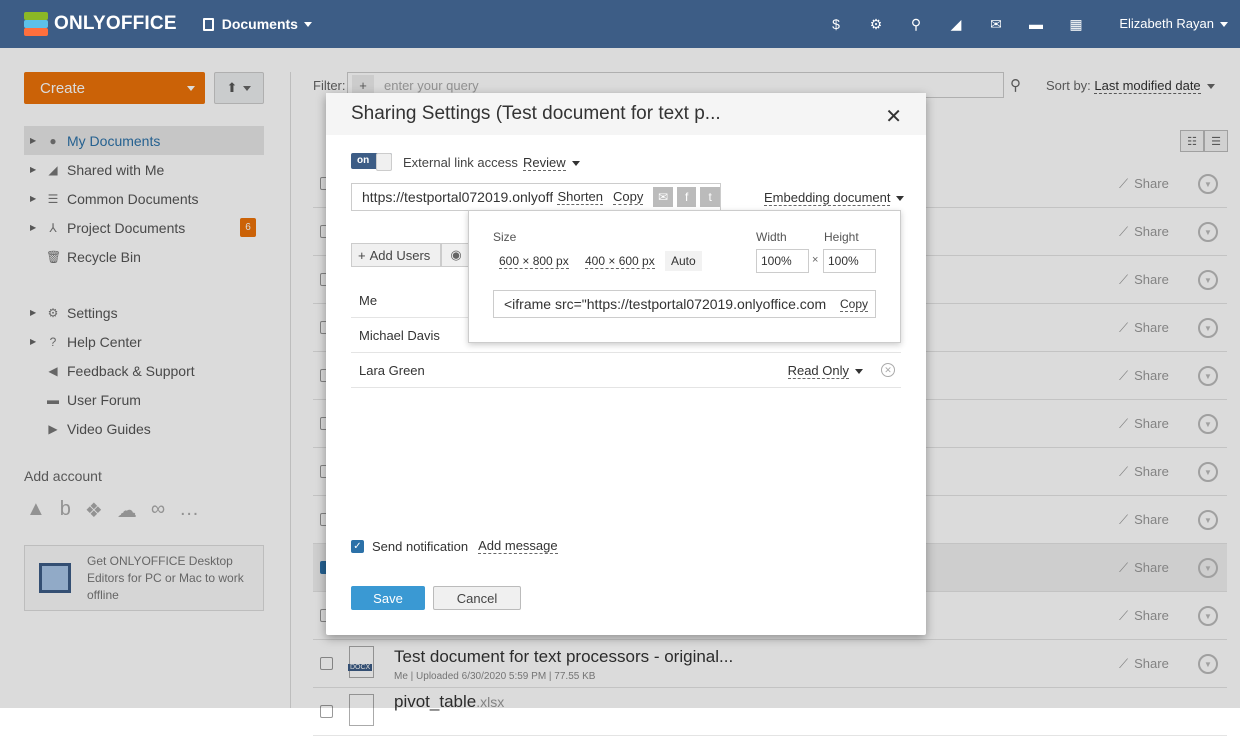 This screenshot has width=1240, height=736. What do you see at coordinates (371, 162) in the screenshot?
I see `external-link-toggle: on` at bounding box center [371, 162].